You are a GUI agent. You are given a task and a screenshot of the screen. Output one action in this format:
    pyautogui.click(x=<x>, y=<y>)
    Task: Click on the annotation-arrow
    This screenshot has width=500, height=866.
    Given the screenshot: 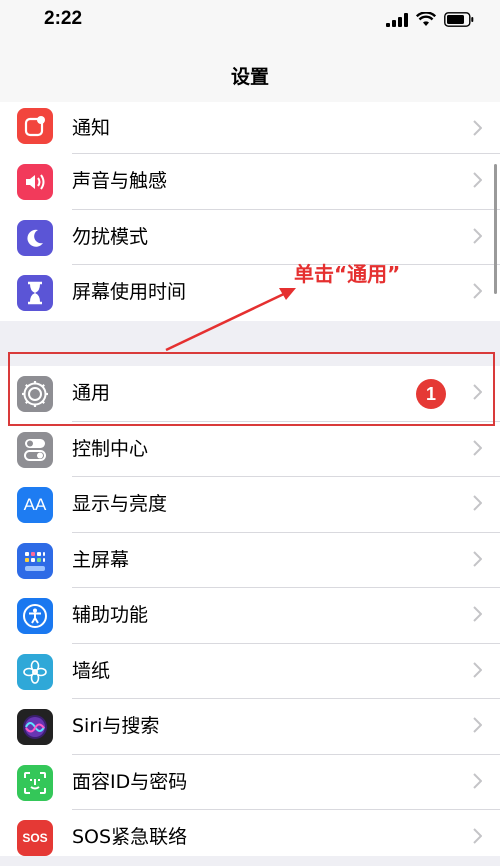 What is the action you would take?
    pyautogui.click(x=230, y=320)
    